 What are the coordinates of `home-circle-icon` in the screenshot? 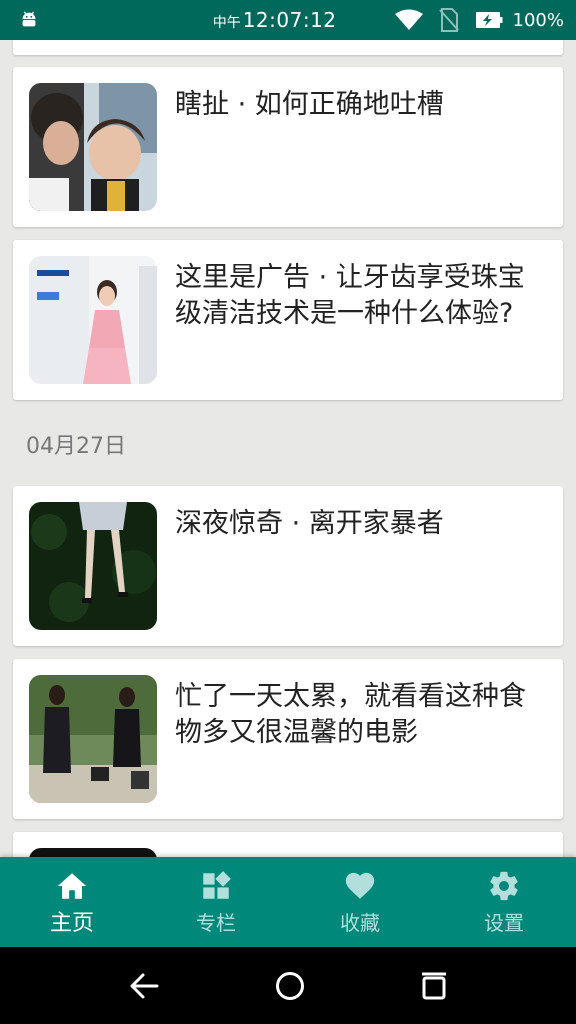 It's located at (290, 986).